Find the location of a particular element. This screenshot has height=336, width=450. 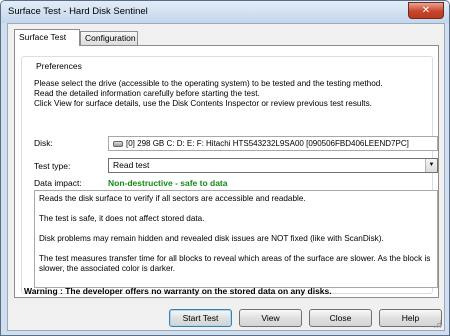

start-test-button: Start Test is located at coordinates (200, 318).